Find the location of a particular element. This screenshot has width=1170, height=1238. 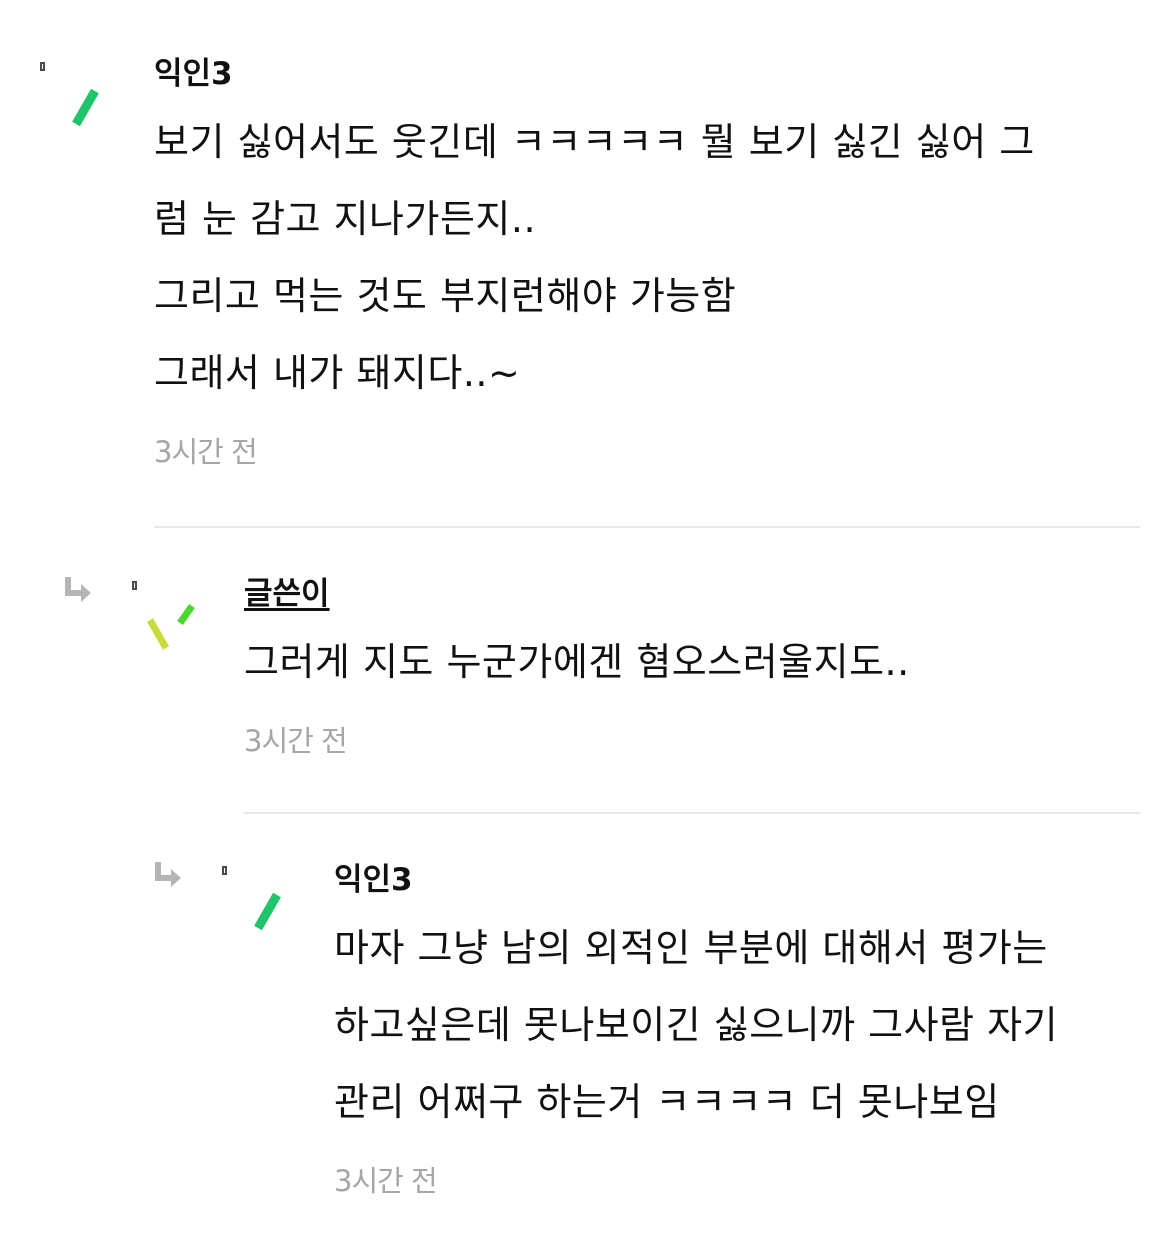

comment-body: 그러게 지도 누군가에겐 혐오스러울지도.. is located at coordinates (692, 662).